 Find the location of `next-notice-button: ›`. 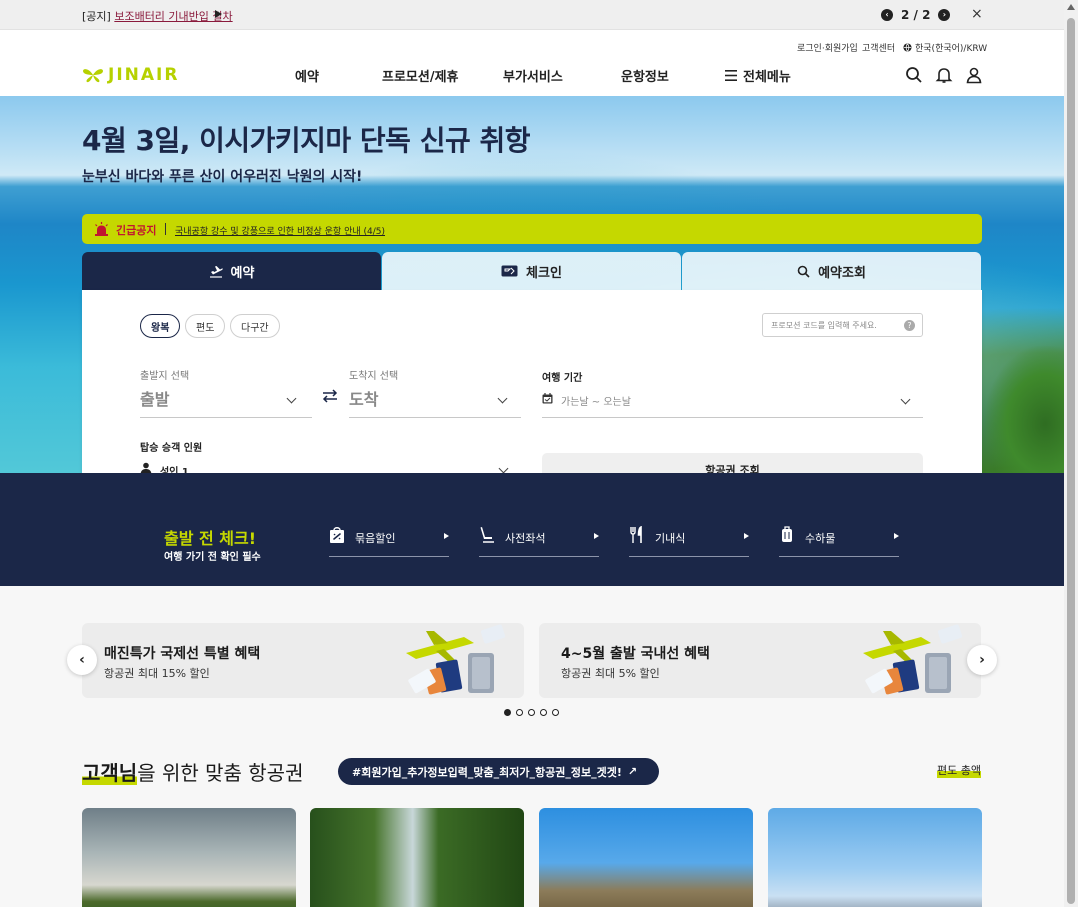

next-notice-button: › is located at coordinates (944, 15).